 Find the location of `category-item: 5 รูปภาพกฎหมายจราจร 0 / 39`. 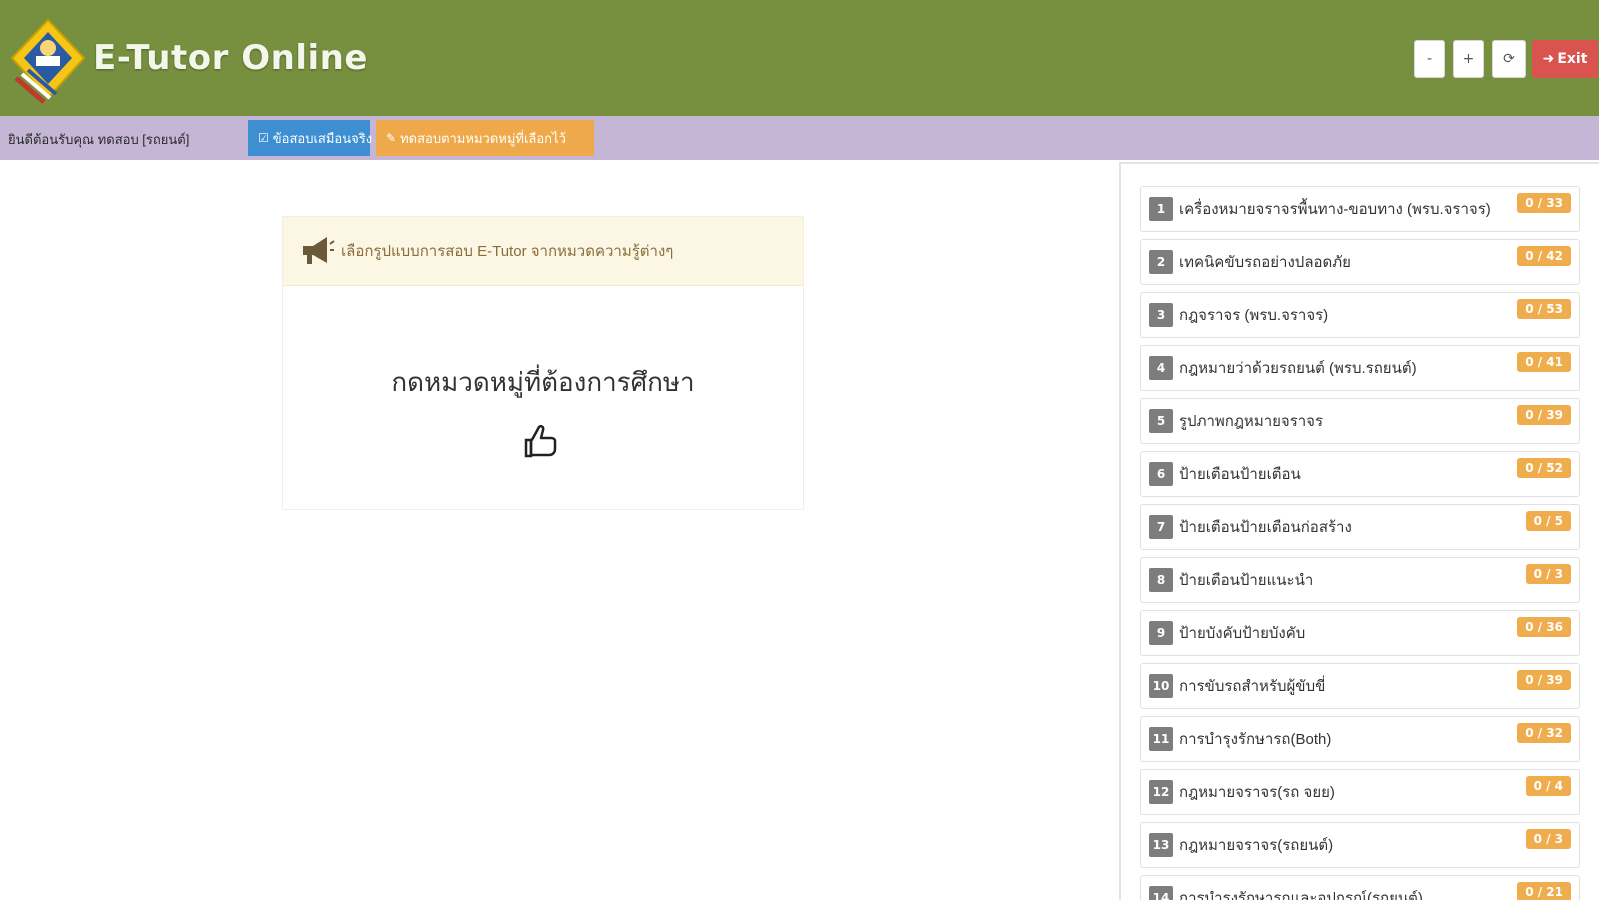

category-item: 5 รูปภาพกฎหมายจราจร 0 / 39 is located at coordinates (1360, 421).